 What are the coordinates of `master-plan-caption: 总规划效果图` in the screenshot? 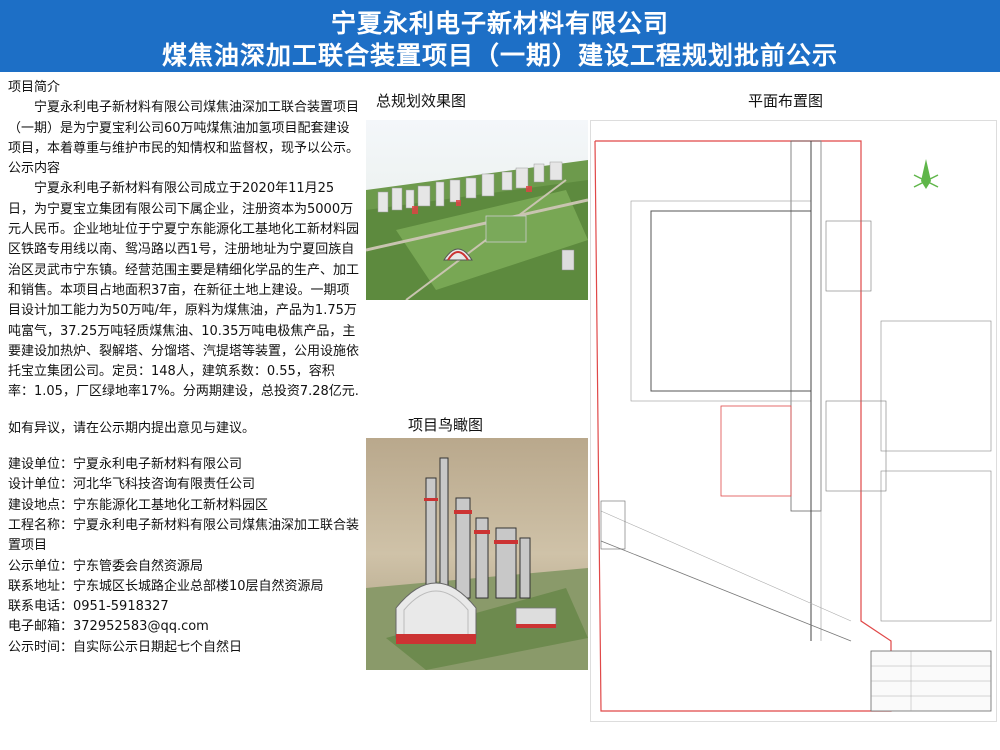 It's located at (421, 101).